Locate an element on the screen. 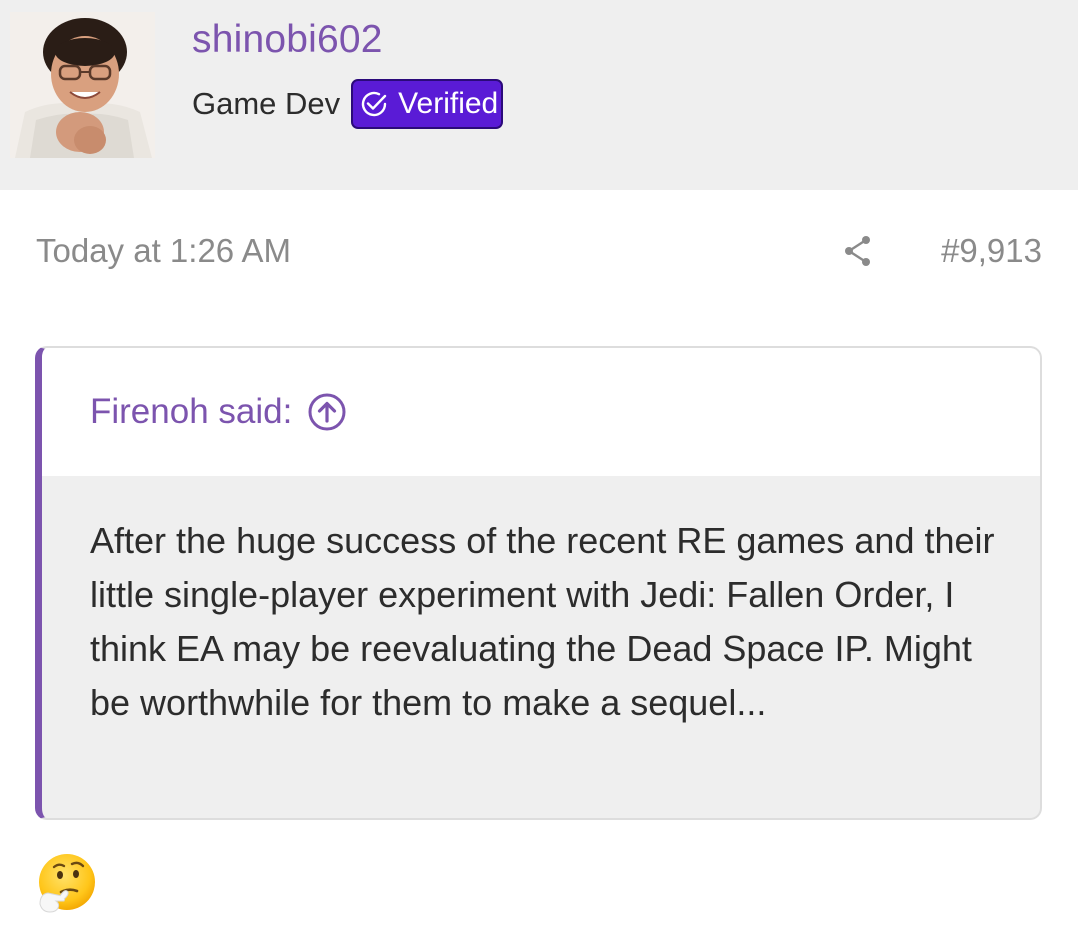 This screenshot has width=1078, height=935. thinking-face-emoji is located at coordinates (66, 884).